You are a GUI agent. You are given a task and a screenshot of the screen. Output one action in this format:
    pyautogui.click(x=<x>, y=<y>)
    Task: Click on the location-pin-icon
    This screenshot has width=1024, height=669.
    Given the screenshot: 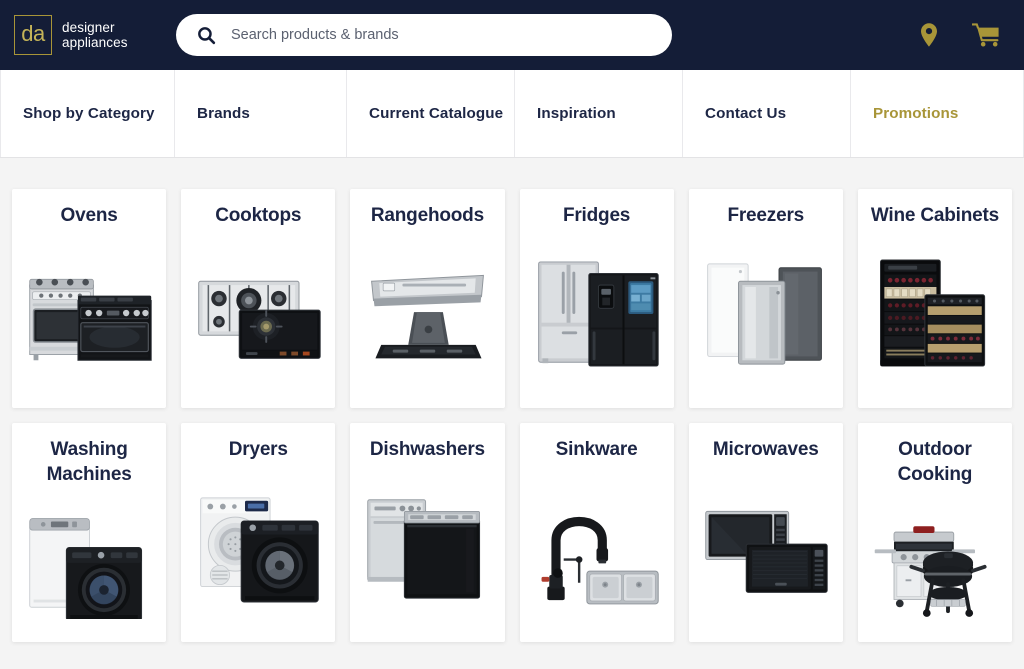 What is the action you would take?
    pyautogui.click(x=929, y=35)
    